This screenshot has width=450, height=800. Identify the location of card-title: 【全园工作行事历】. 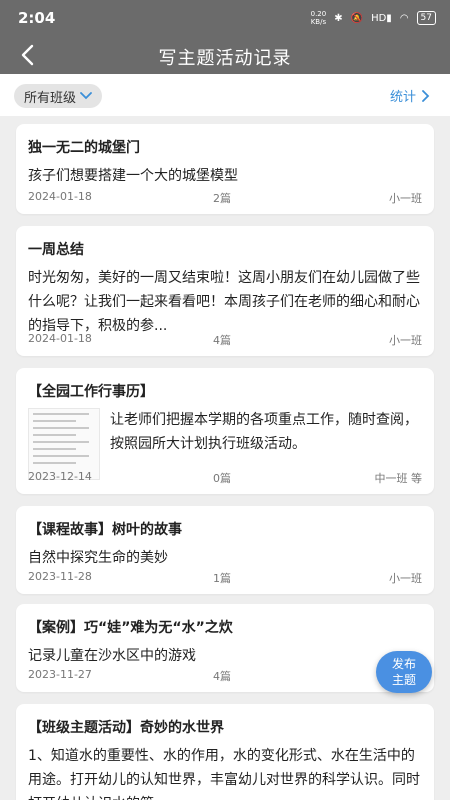
(91, 392).